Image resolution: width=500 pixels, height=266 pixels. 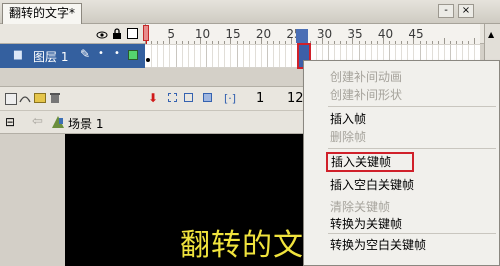 What do you see at coordinates (42, 13) in the screenshot?
I see `document-tab: 翻转的文字*` at bounding box center [42, 13].